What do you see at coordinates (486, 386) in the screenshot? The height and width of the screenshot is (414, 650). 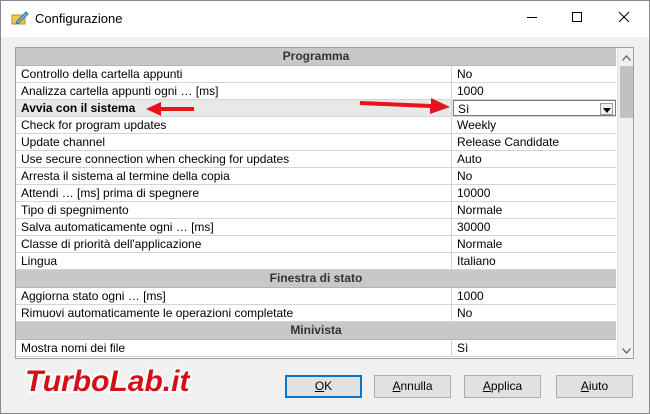 I see `apply-mnemonic: A` at bounding box center [486, 386].